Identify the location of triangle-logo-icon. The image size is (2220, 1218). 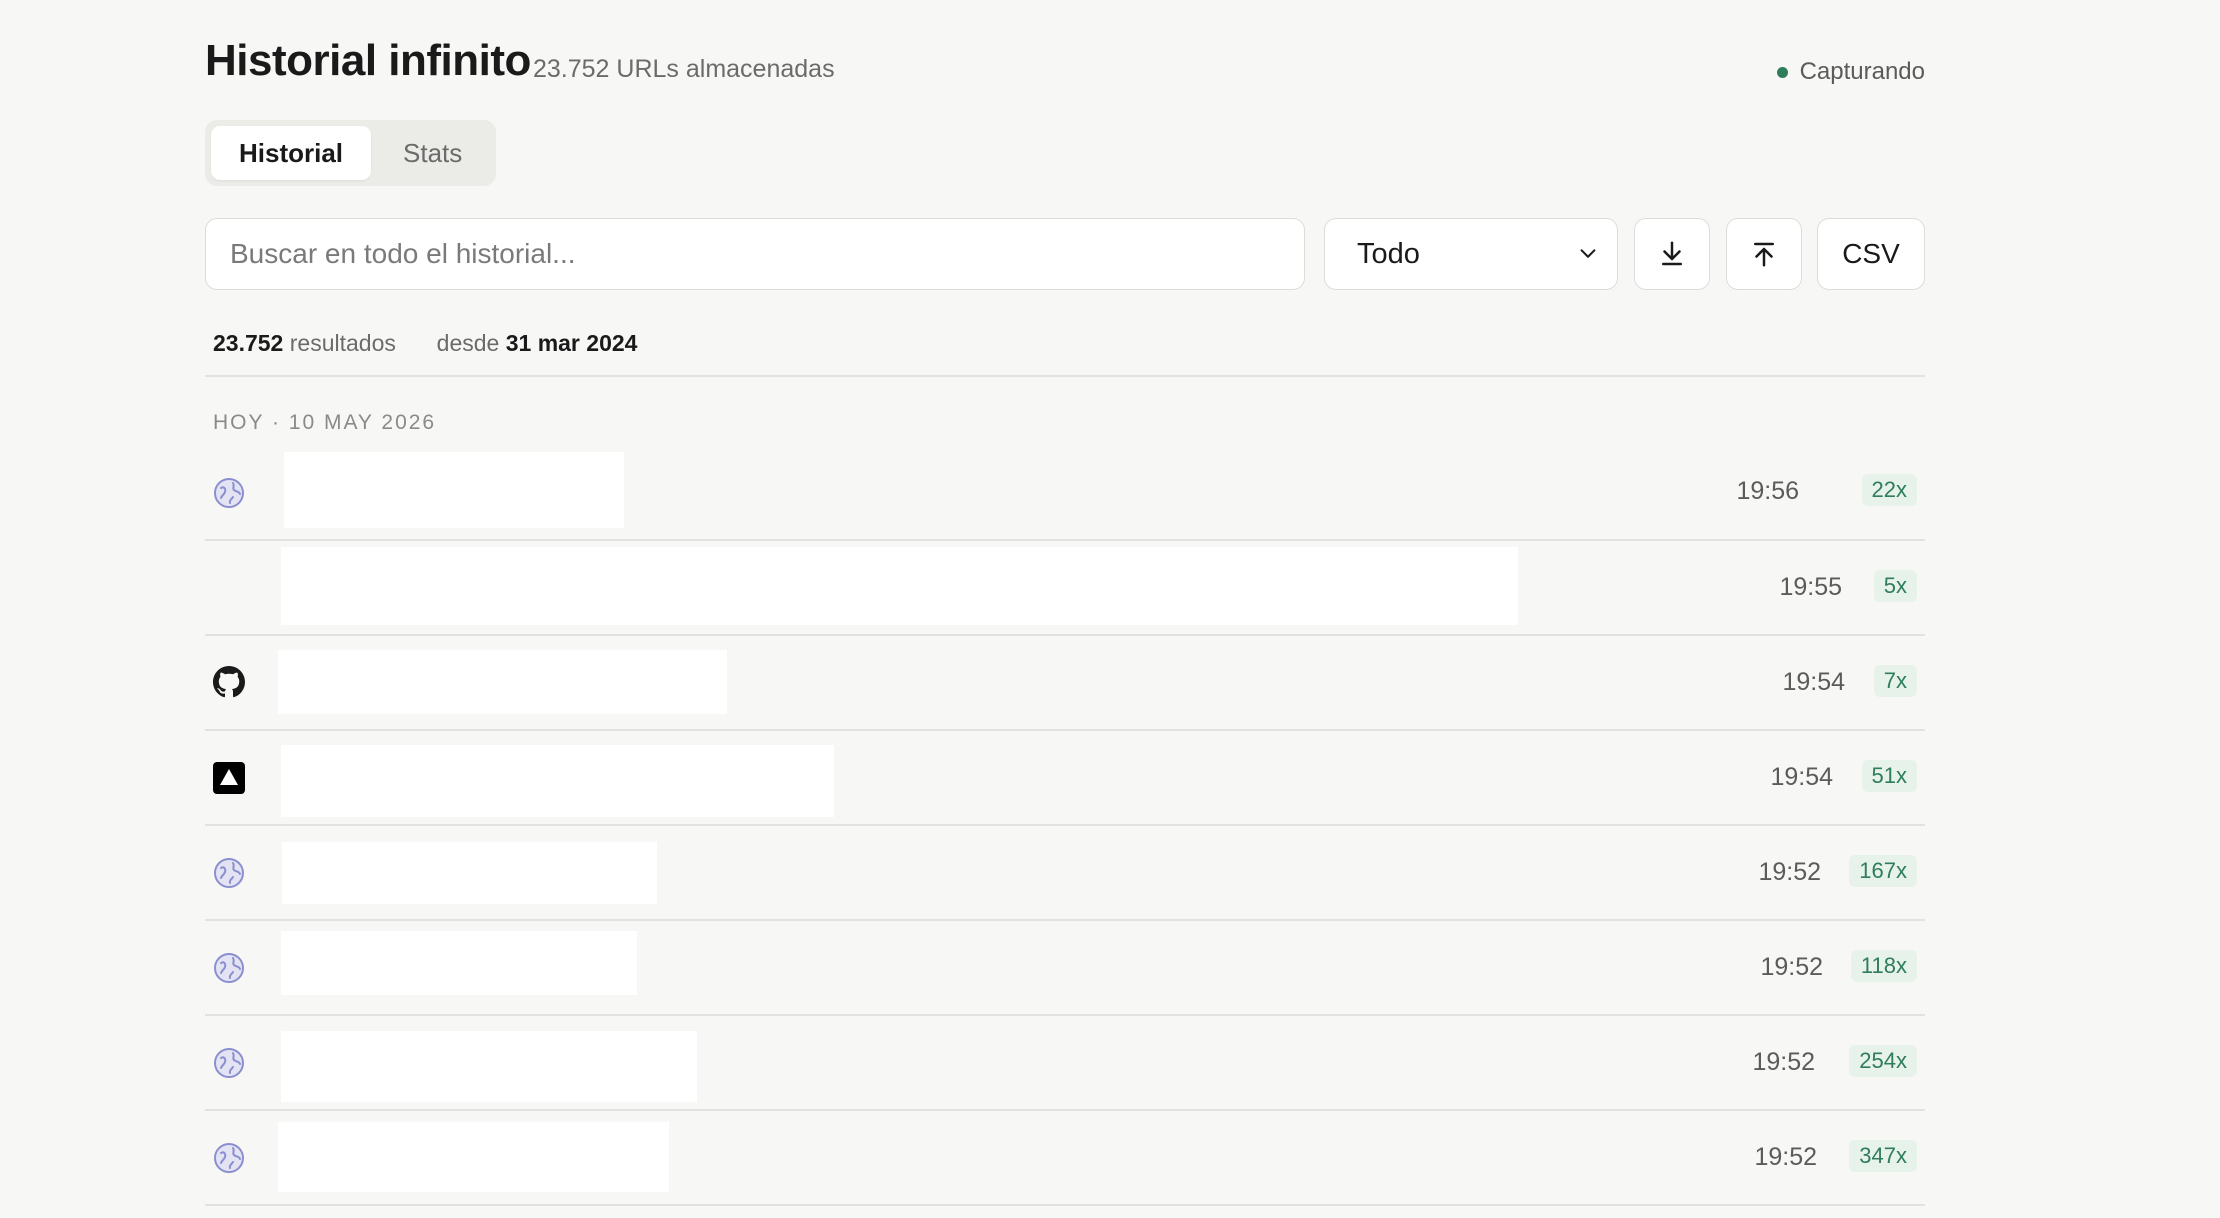
(229, 778).